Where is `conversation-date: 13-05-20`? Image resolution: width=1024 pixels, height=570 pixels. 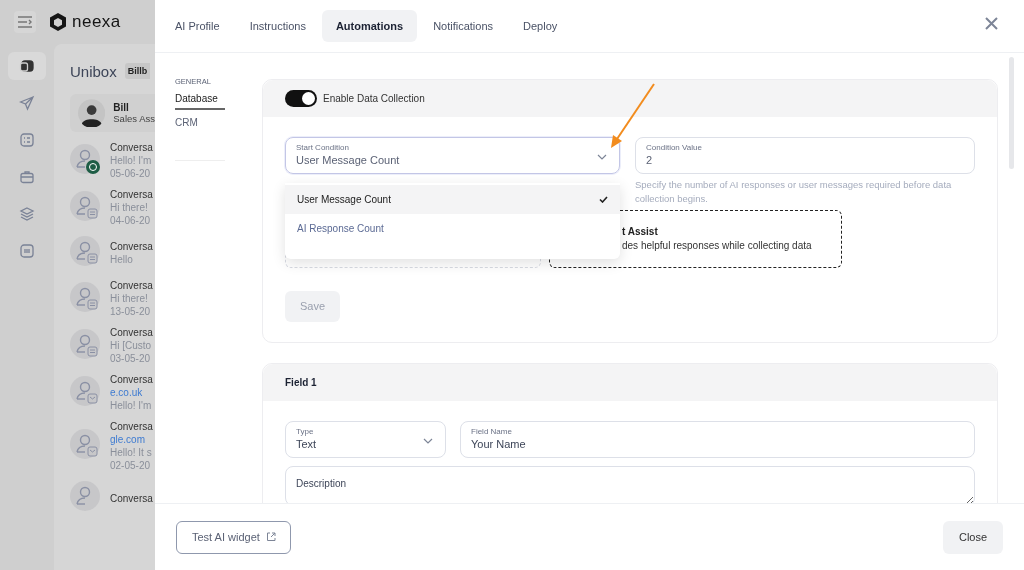 conversation-date: 13-05-20 is located at coordinates (131, 311).